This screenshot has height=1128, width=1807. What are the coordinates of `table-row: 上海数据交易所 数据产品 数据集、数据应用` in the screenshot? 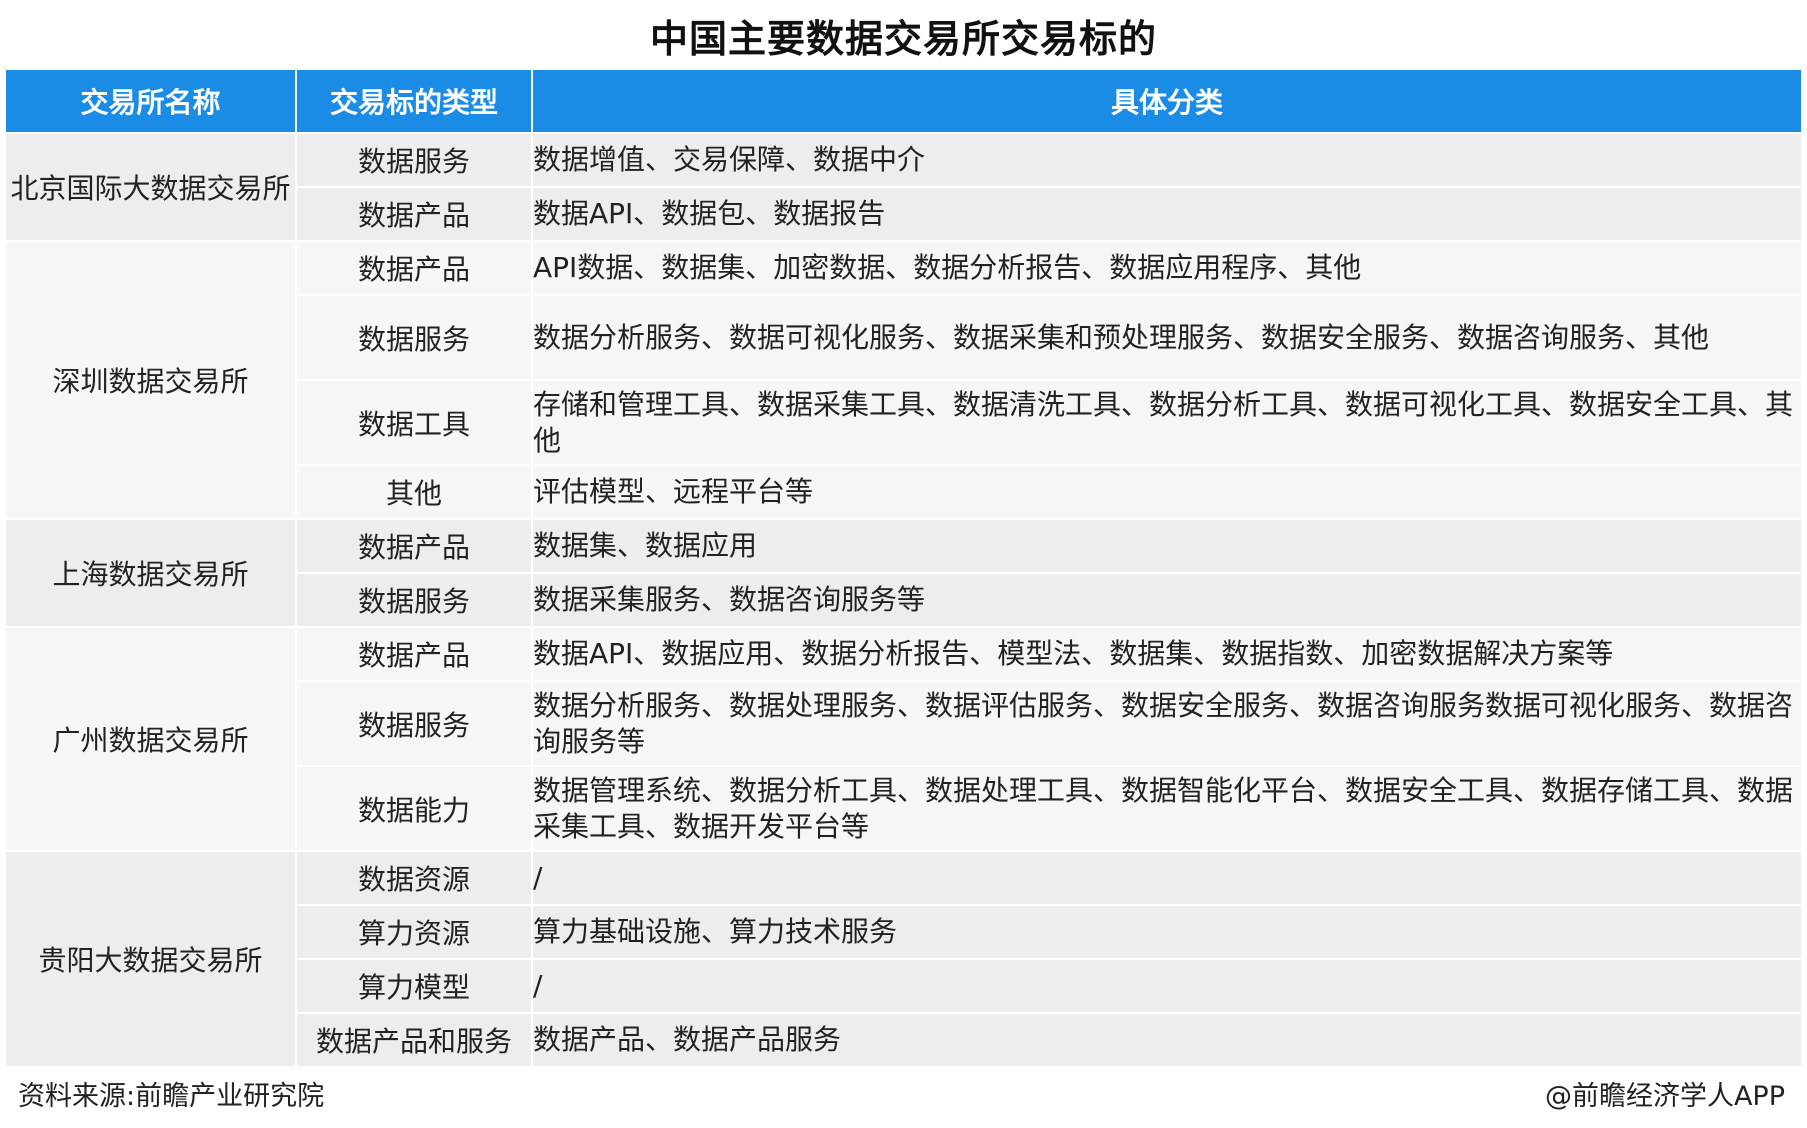 It's located at (903, 573).